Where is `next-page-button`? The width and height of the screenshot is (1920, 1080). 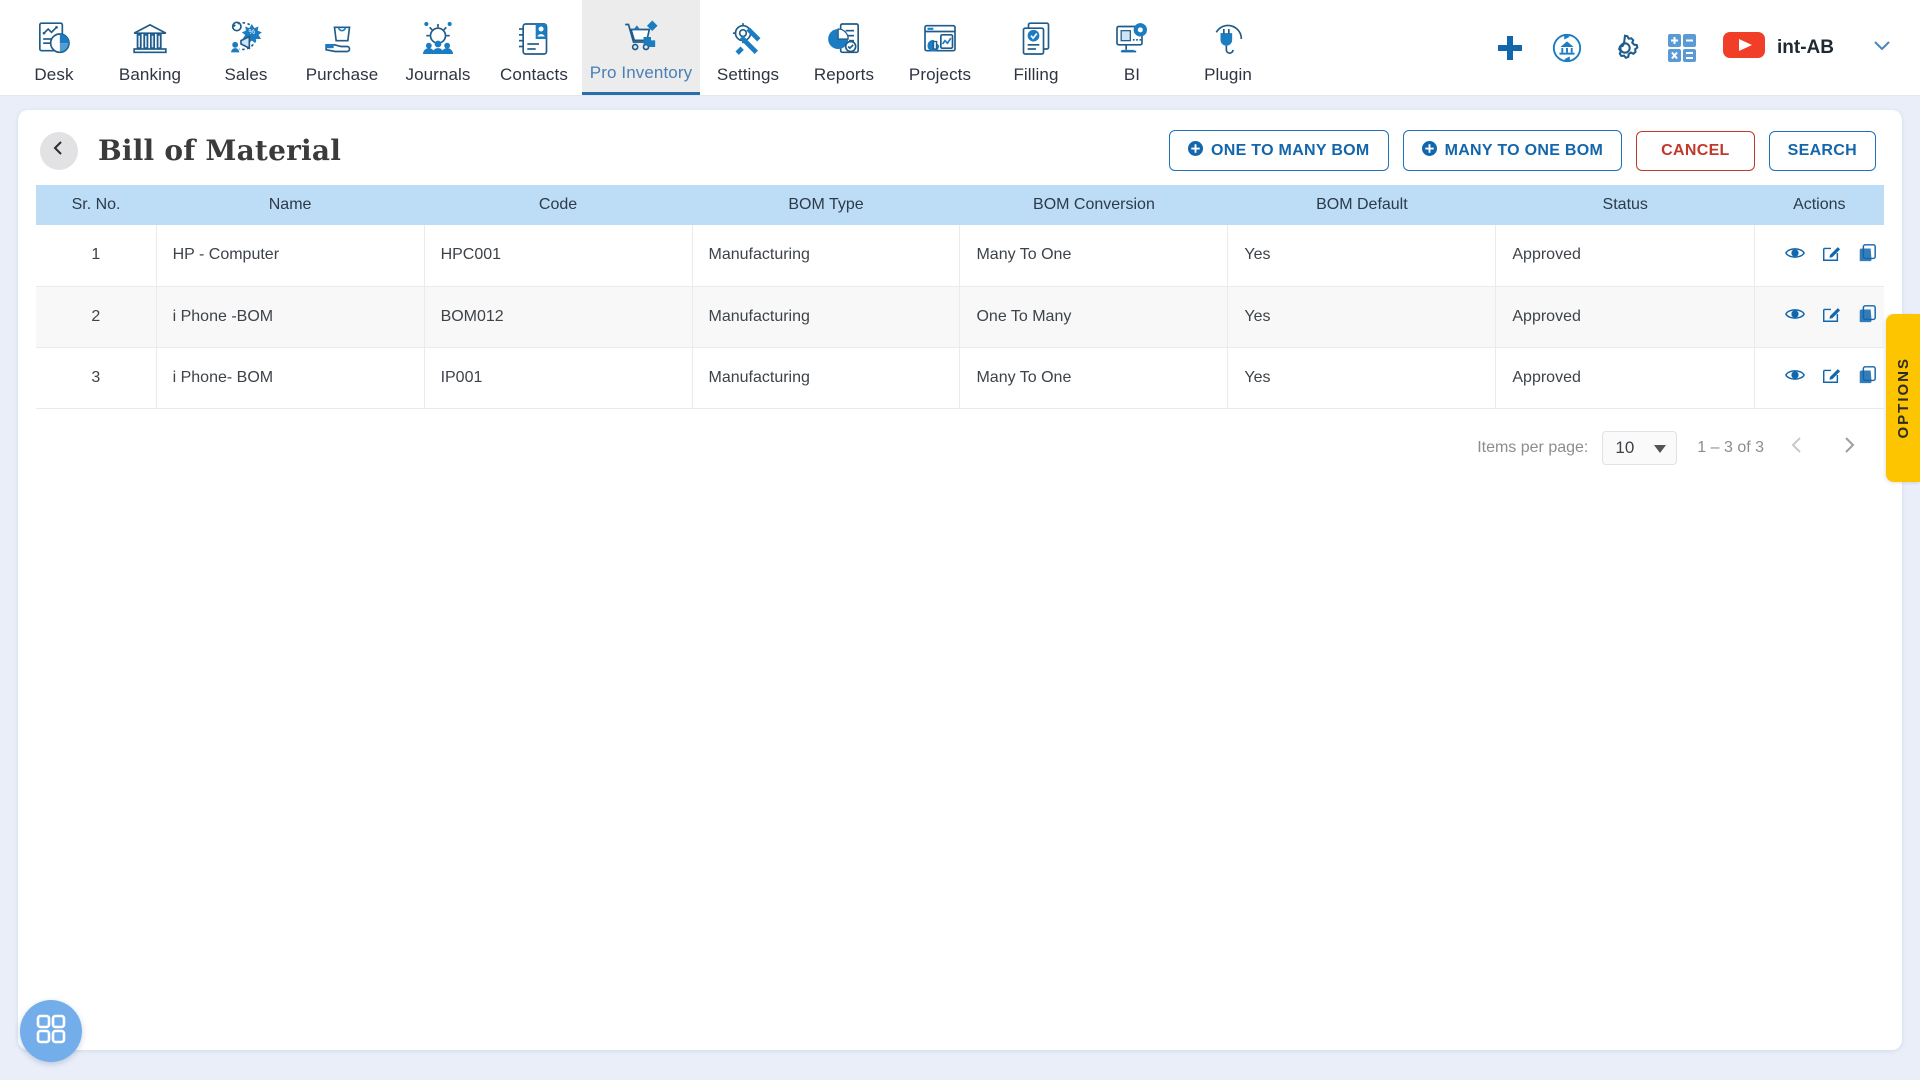 next-page-button is located at coordinates (1849, 447).